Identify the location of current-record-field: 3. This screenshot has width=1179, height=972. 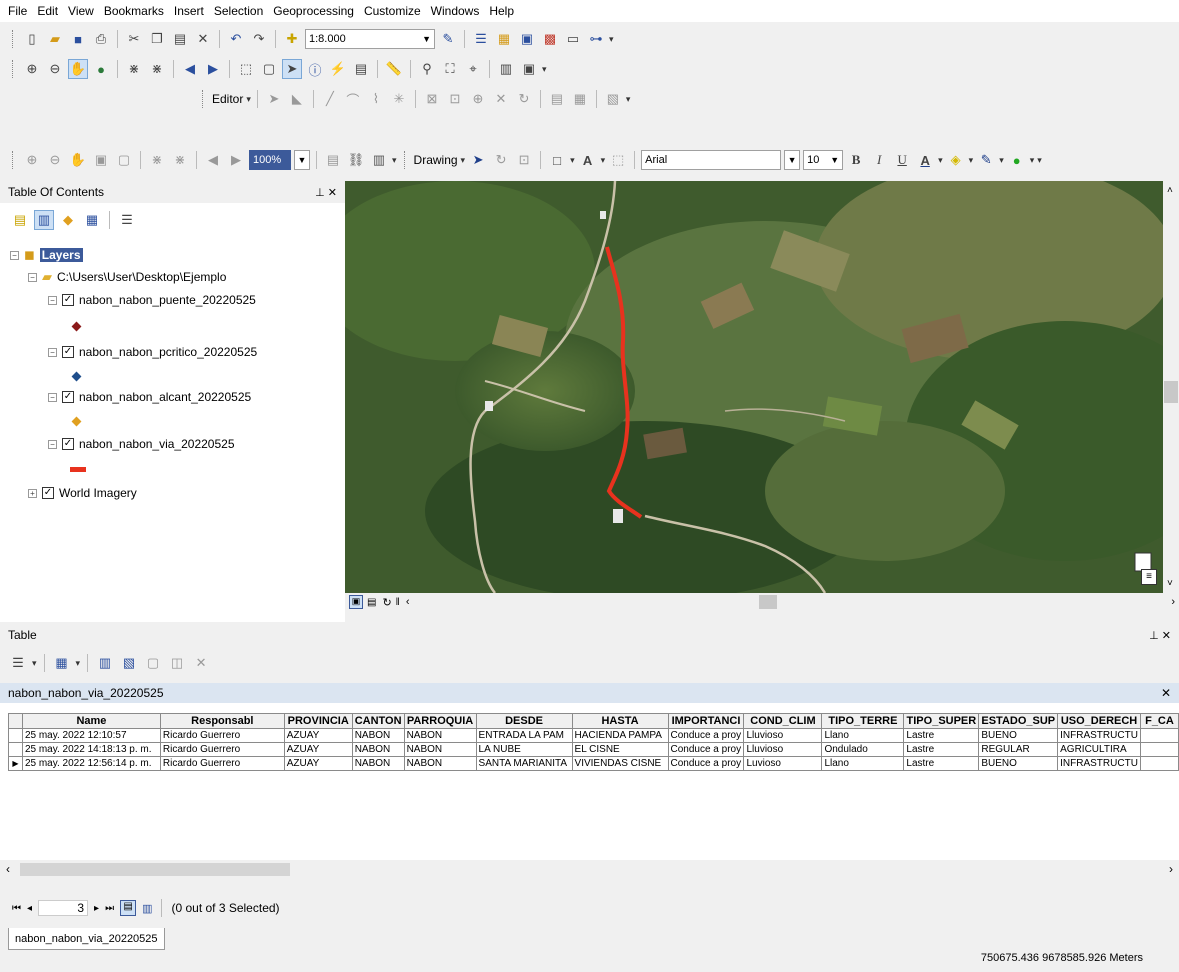
(63, 908).